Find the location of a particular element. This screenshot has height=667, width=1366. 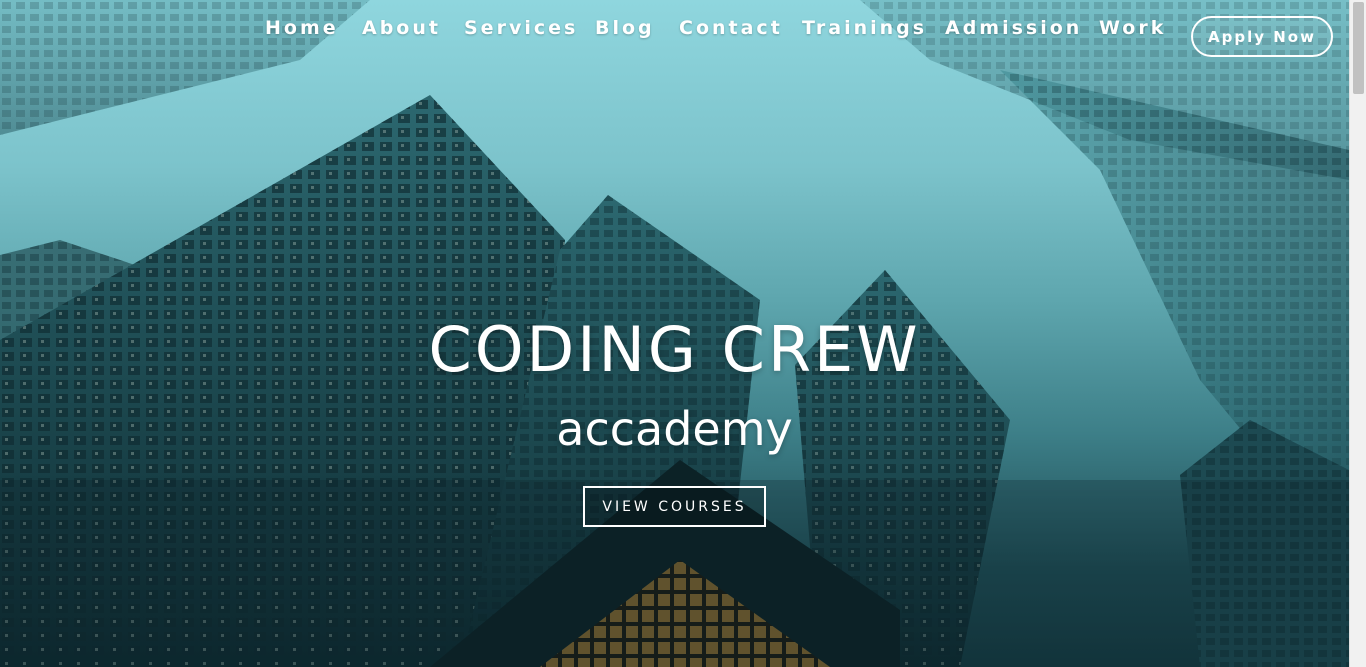

scrollbar-thumb is located at coordinates (1358, 48).